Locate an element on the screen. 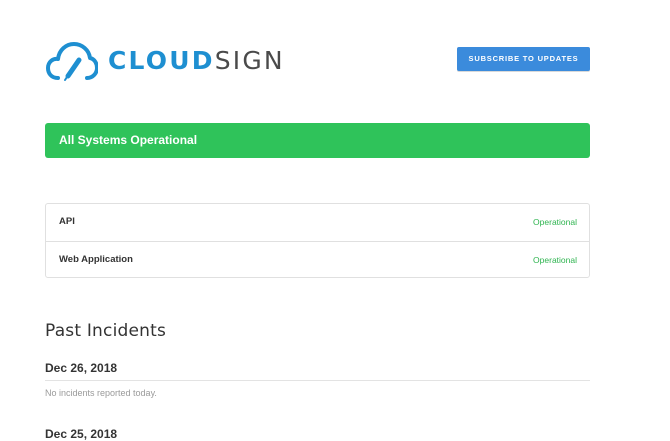 The width and height of the screenshot is (670, 441). brand-logo: CLOUDSIGN is located at coordinates (165, 60).